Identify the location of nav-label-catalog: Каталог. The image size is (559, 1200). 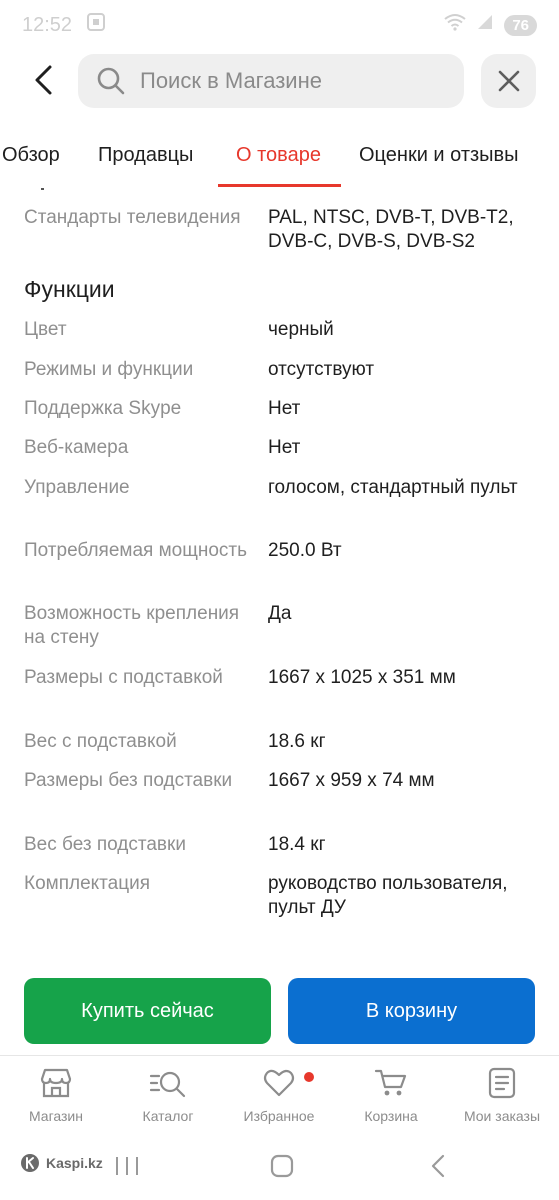
(168, 1116).